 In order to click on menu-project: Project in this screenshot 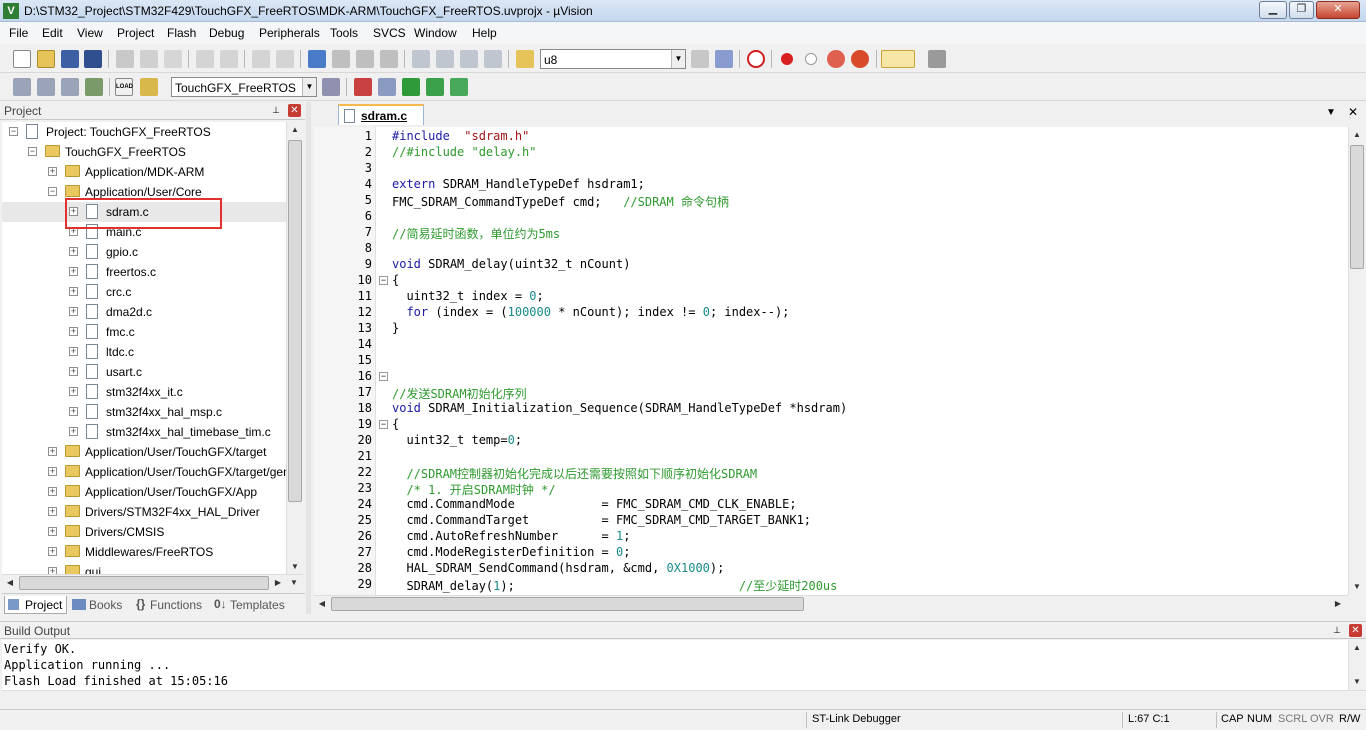, I will do `click(135, 33)`.